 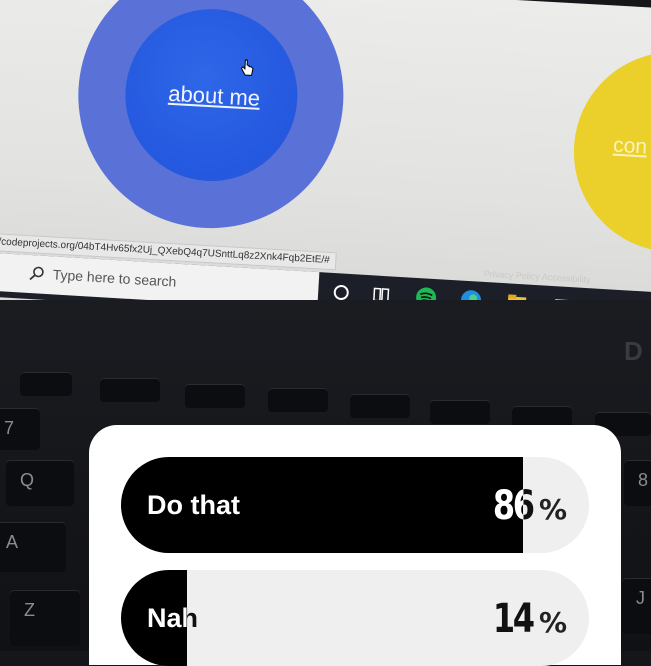 I want to click on key-8: 8, so click(x=637, y=483).